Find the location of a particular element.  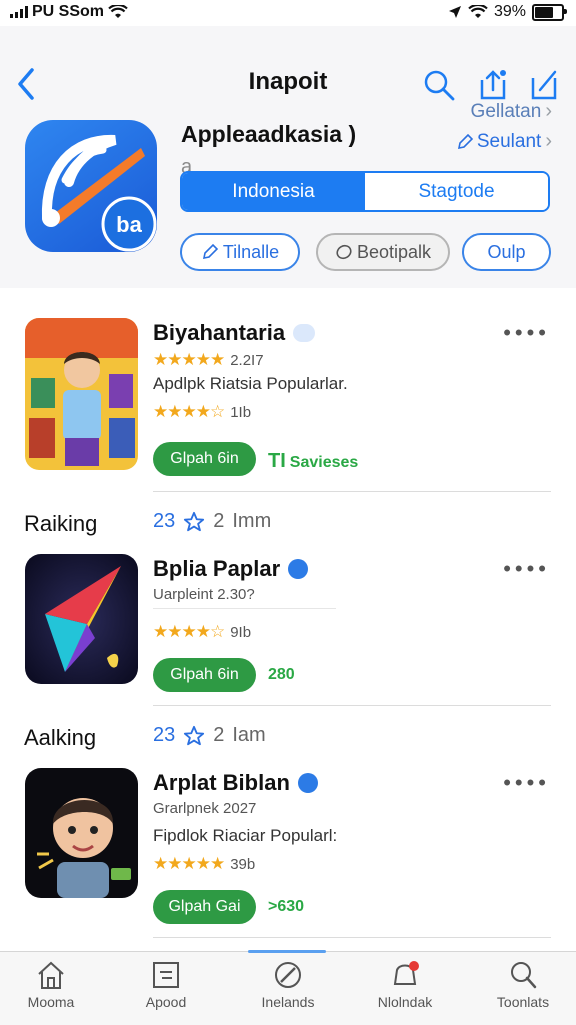

home-icon is located at coordinates (51, 975).